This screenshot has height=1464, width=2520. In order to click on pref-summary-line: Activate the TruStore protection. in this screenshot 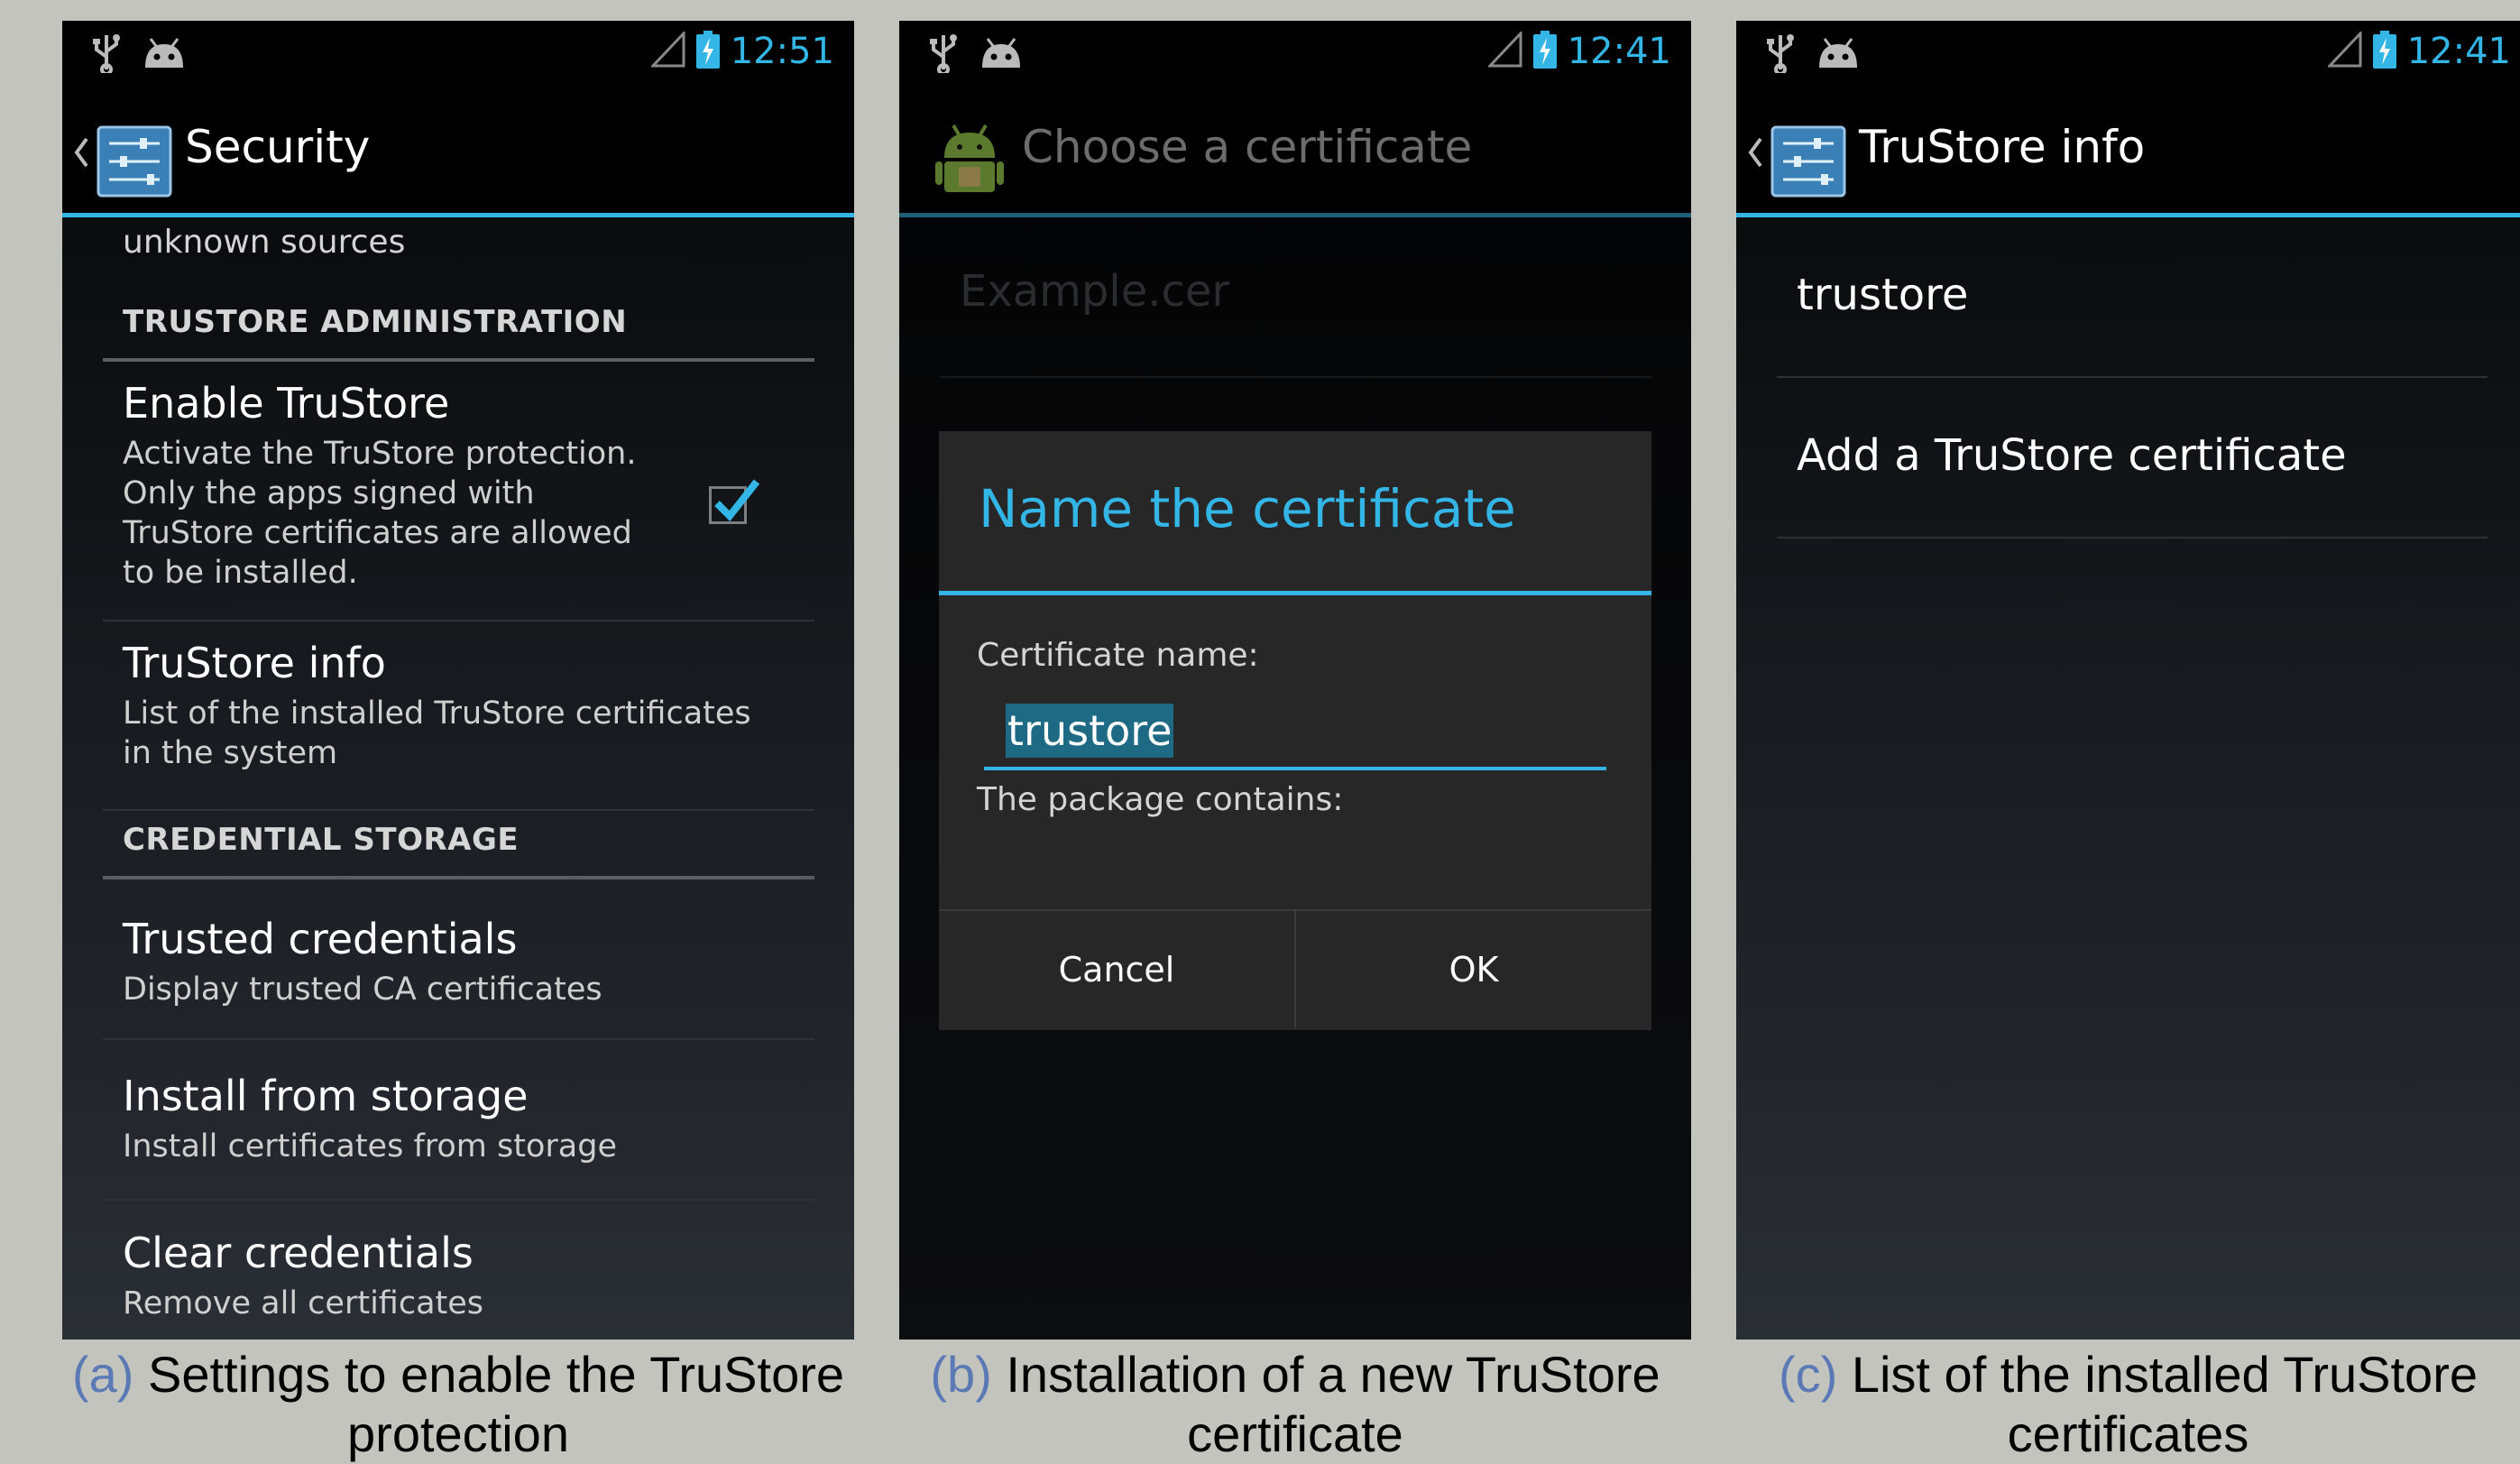, I will do `click(380, 454)`.